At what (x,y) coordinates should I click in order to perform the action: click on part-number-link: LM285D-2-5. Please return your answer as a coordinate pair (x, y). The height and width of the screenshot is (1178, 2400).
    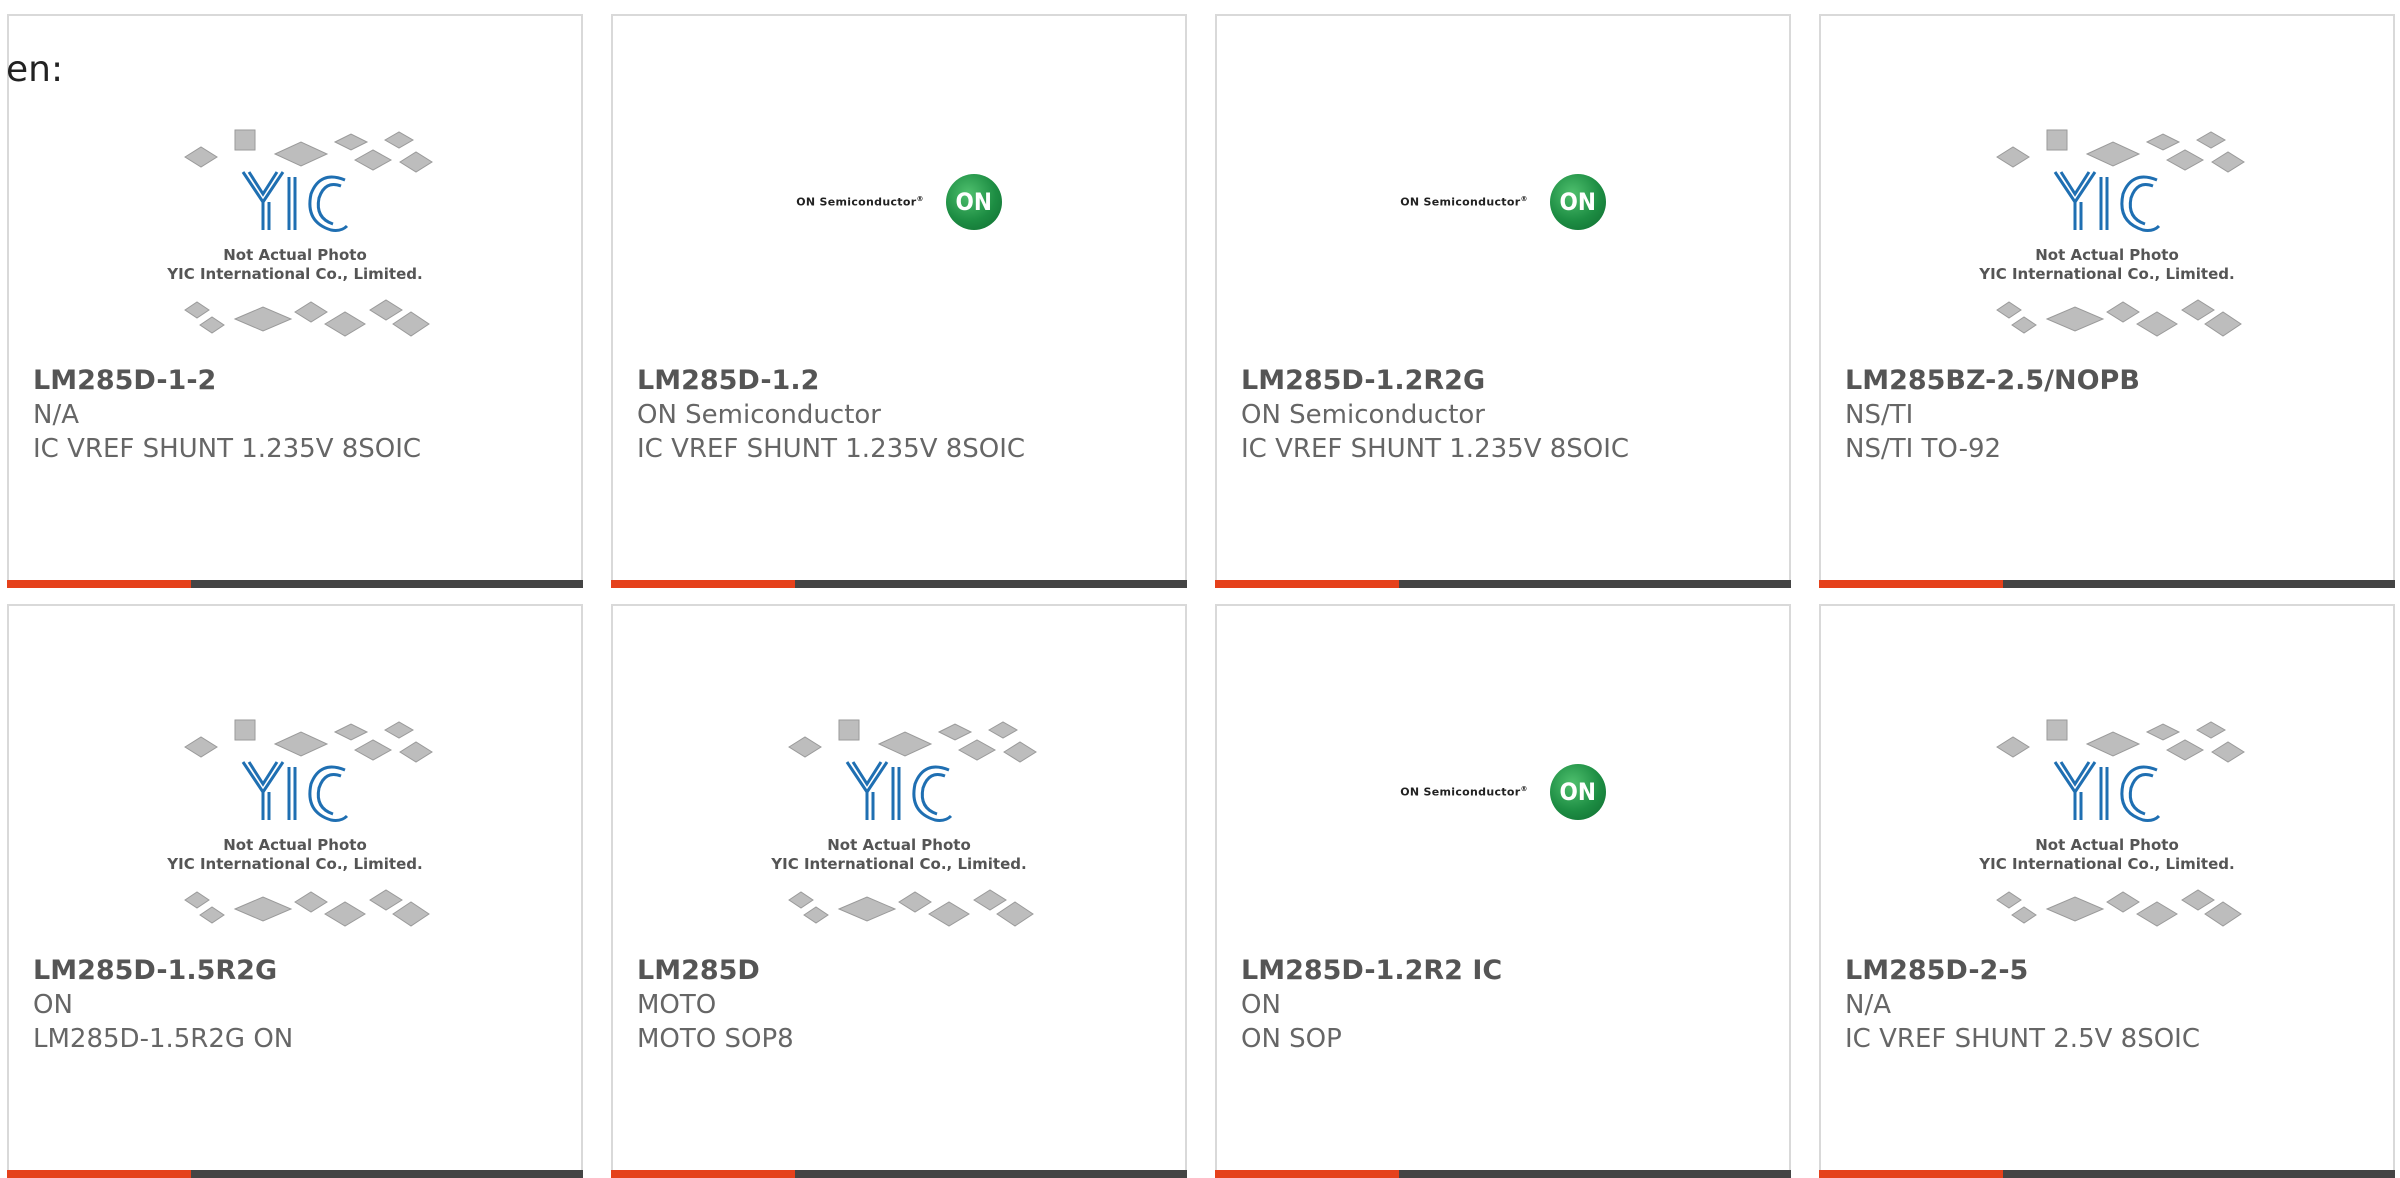
    Looking at the image, I should click on (2109, 971).